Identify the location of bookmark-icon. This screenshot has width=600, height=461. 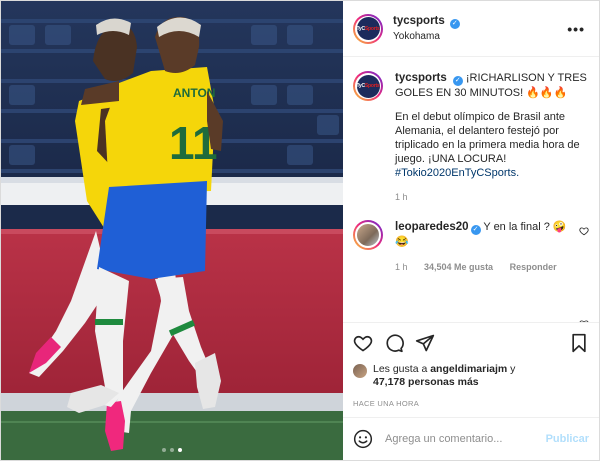
(579, 343).